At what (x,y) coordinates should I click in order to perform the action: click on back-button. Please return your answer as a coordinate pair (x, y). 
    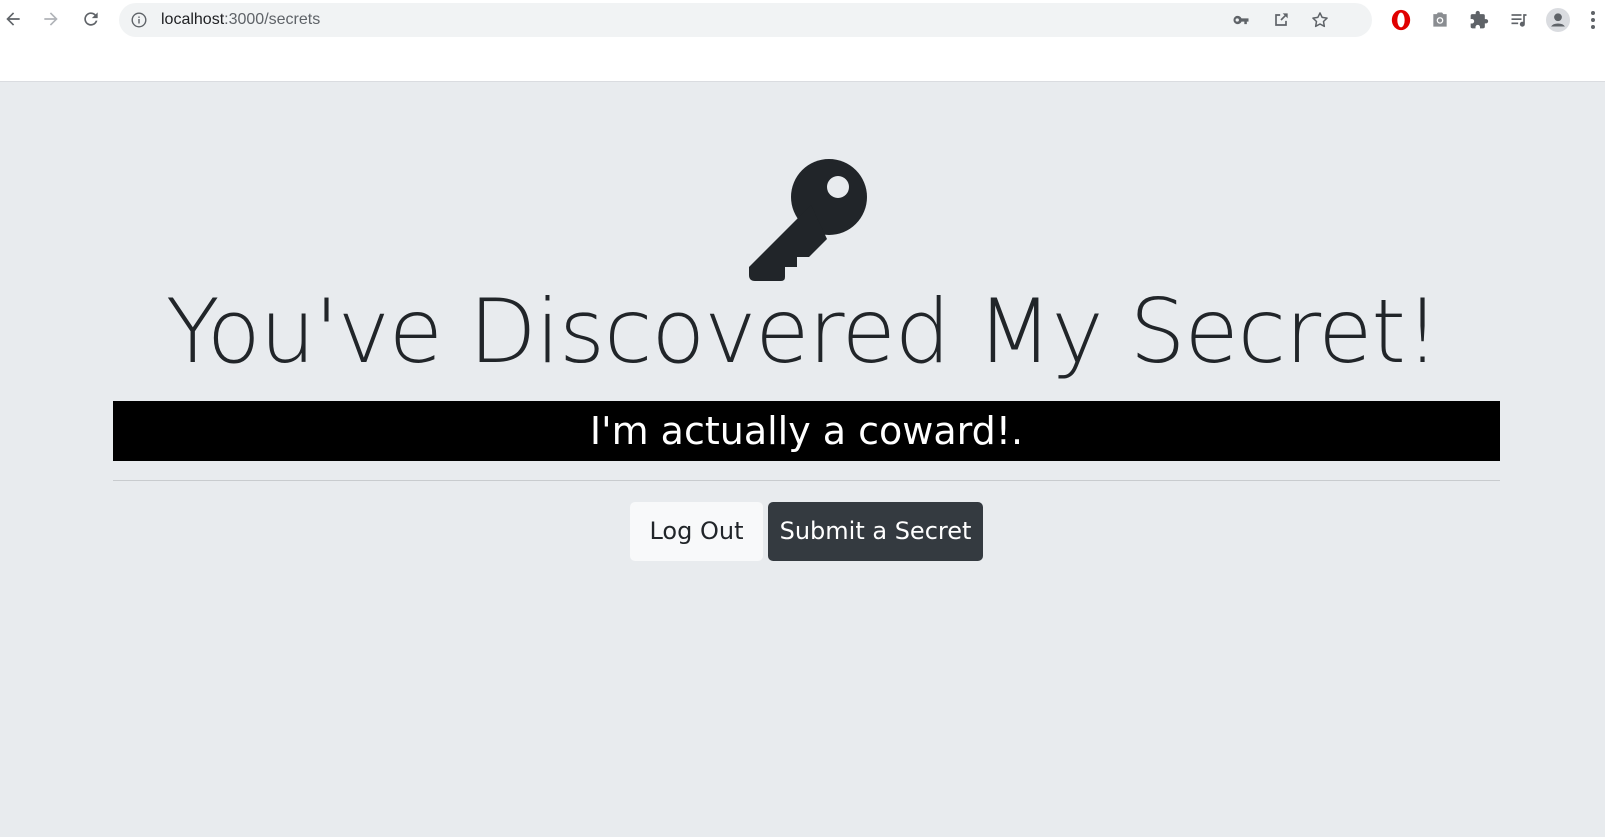
    Looking at the image, I should click on (13, 19).